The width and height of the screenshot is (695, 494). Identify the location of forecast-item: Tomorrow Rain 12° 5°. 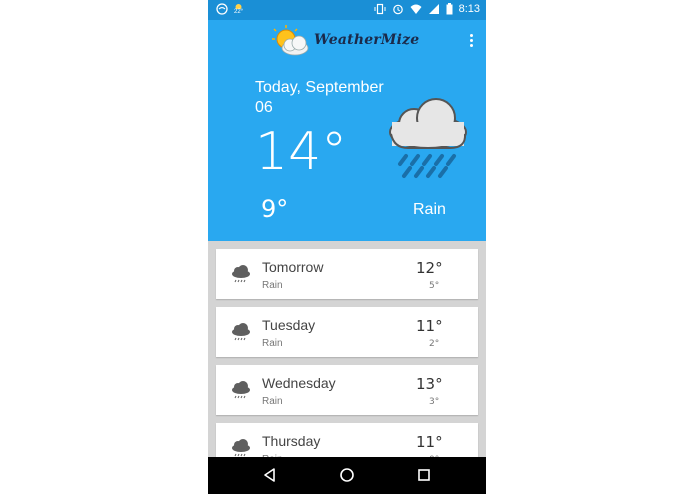
(347, 274).